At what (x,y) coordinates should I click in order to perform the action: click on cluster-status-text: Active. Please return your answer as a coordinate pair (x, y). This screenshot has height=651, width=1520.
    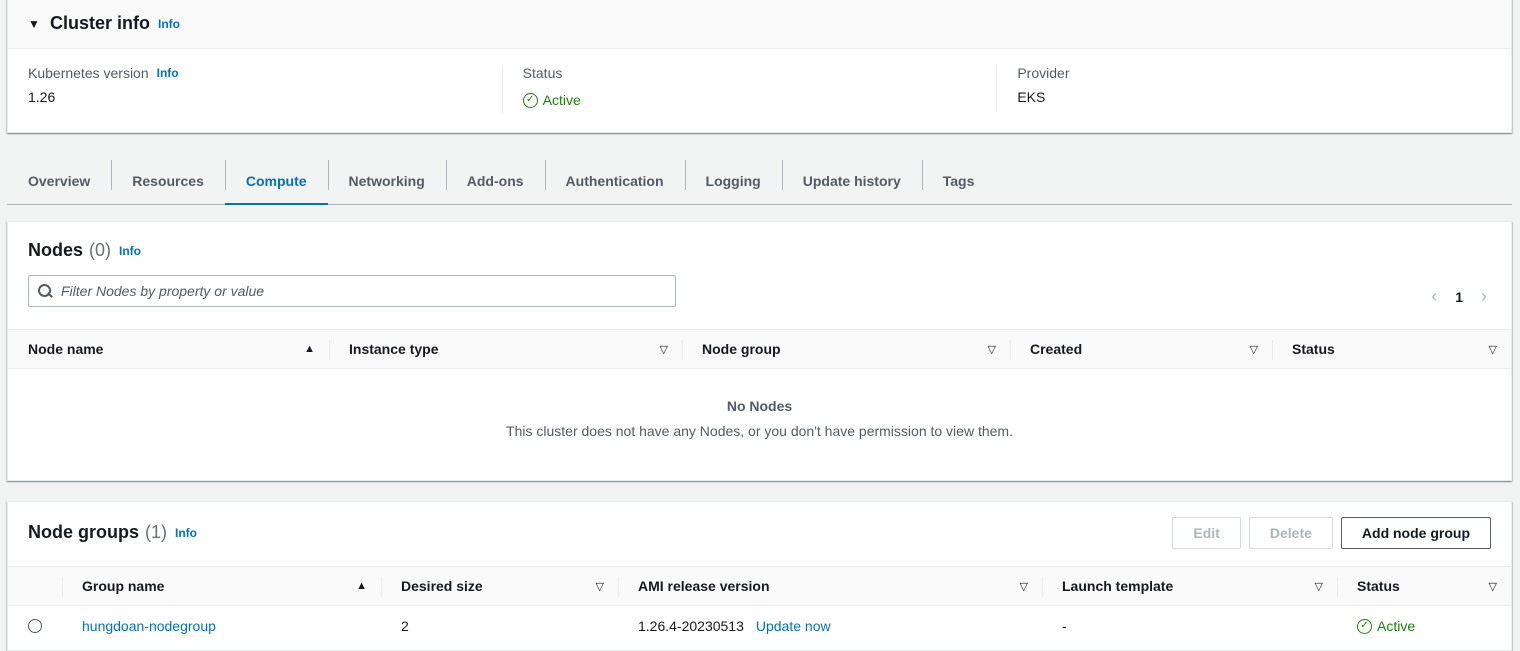
    Looking at the image, I should click on (561, 100).